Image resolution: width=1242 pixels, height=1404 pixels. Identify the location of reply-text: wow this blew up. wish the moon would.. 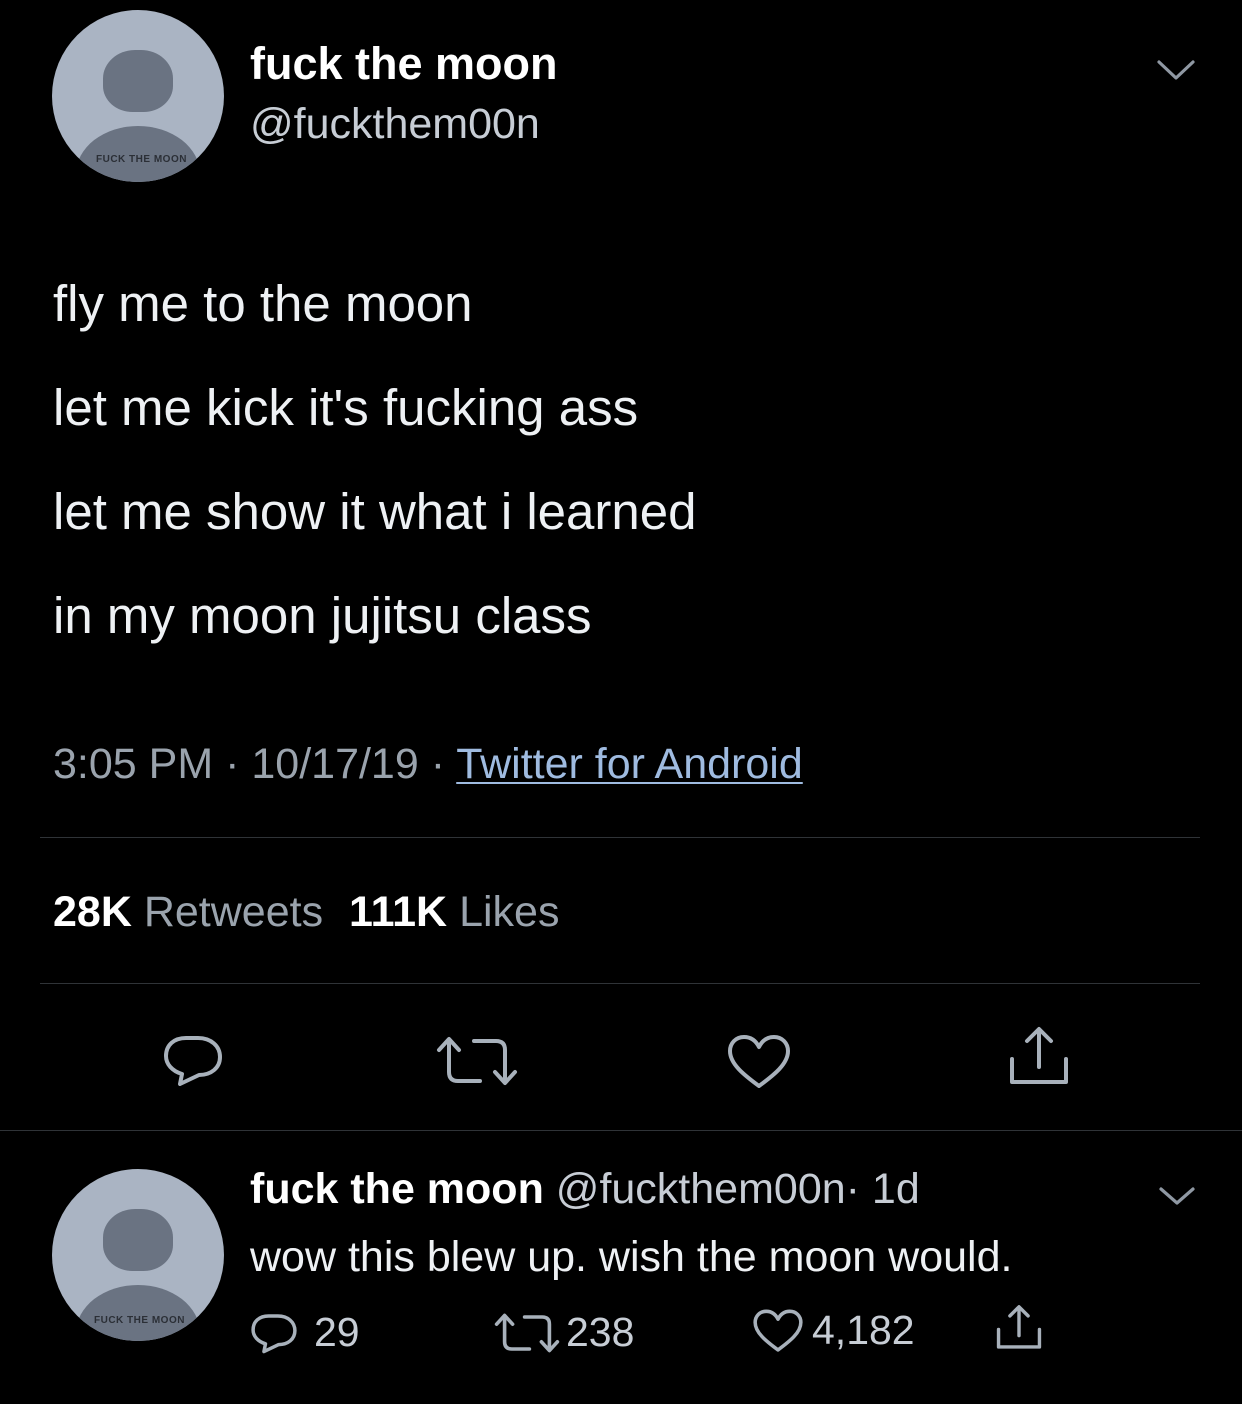
(631, 1257).